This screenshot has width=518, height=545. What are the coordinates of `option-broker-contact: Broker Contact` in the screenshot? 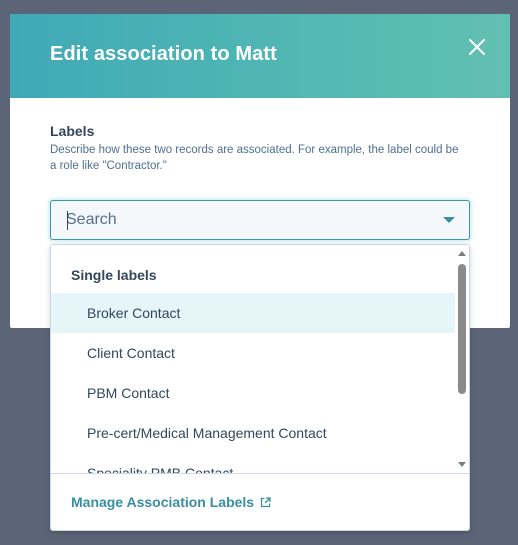 It's located at (253, 313).